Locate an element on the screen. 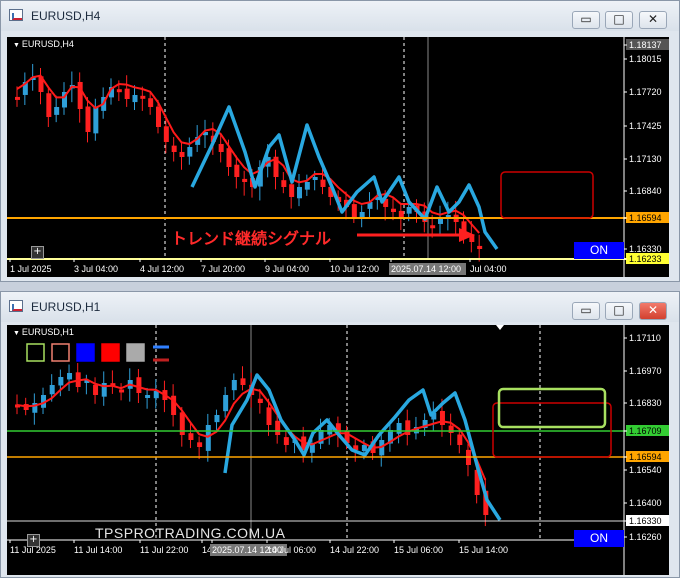 This screenshot has height=578, width=680. price-tick-label: 1.17130 is located at coordinates (645, 159).